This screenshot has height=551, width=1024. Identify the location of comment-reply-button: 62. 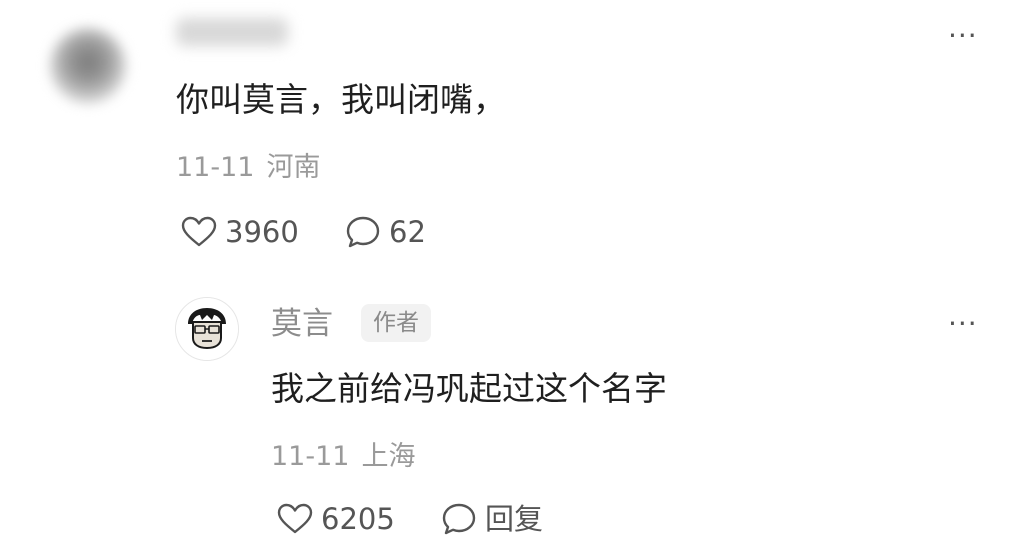
(385, 232).